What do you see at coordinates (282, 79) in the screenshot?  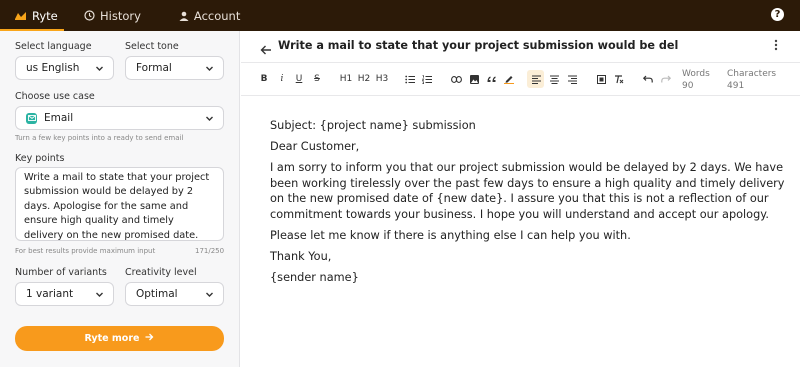 I see `italic-button: i` at bounding box center [282, 79].